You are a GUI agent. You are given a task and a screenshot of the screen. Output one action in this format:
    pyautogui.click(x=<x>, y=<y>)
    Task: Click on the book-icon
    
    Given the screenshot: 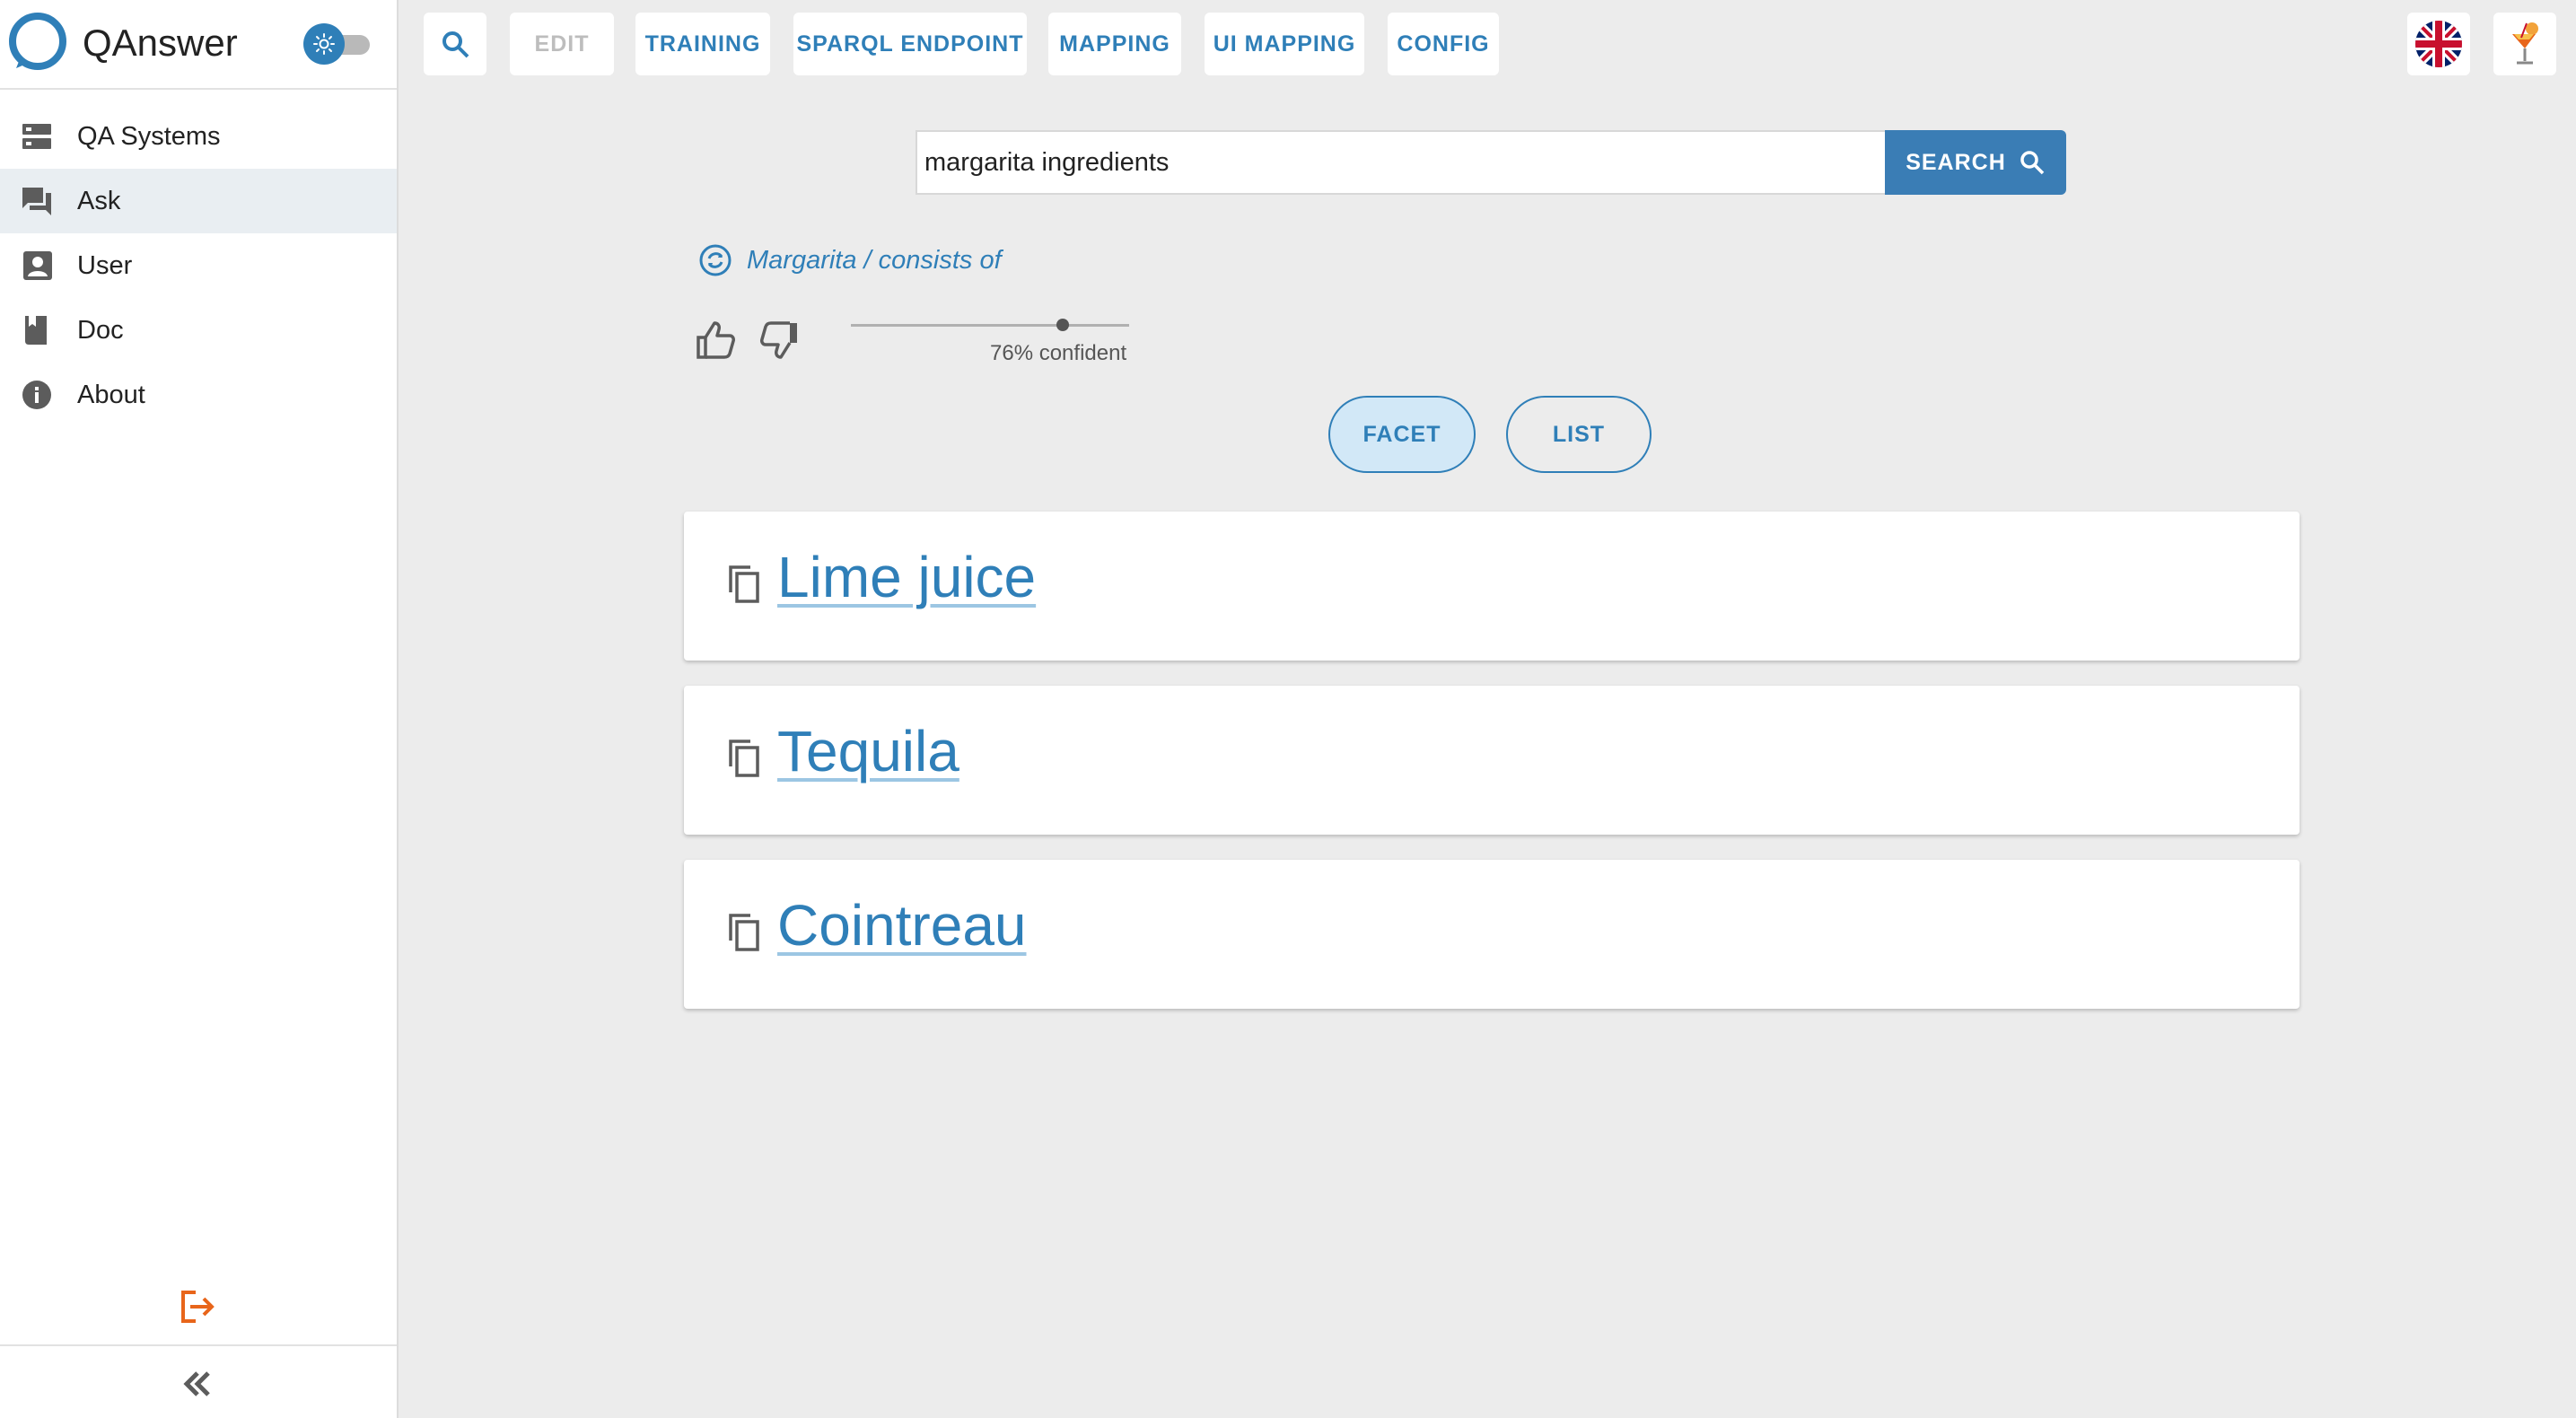 What is the action you would take?
    pyautogui.click(x=36, y=330)
    